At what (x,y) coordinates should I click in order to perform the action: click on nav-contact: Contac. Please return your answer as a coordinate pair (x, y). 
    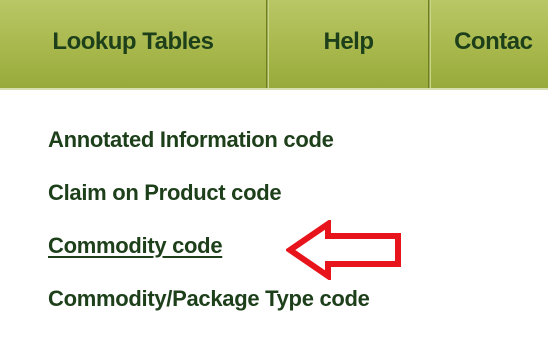
    Looking at the image, I should click on (489, 44).